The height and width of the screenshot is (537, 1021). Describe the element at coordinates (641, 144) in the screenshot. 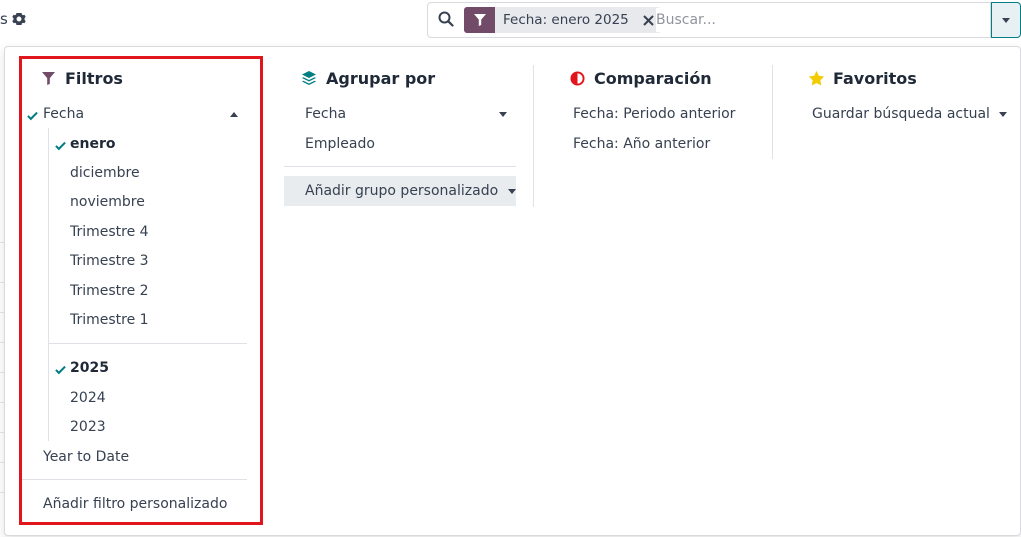

I see `comparison-previous-year: Fecha: Año anterior` at that location.